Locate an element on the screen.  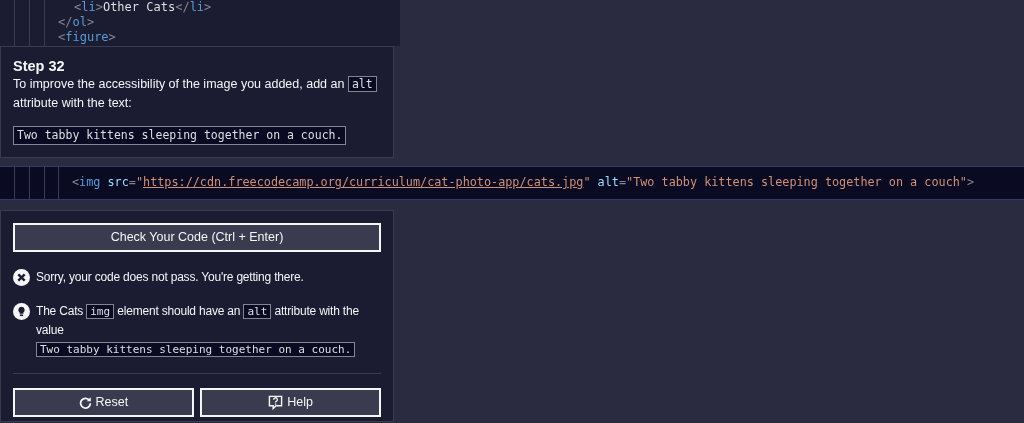
reset-icon is located at coordinates (85, 403).